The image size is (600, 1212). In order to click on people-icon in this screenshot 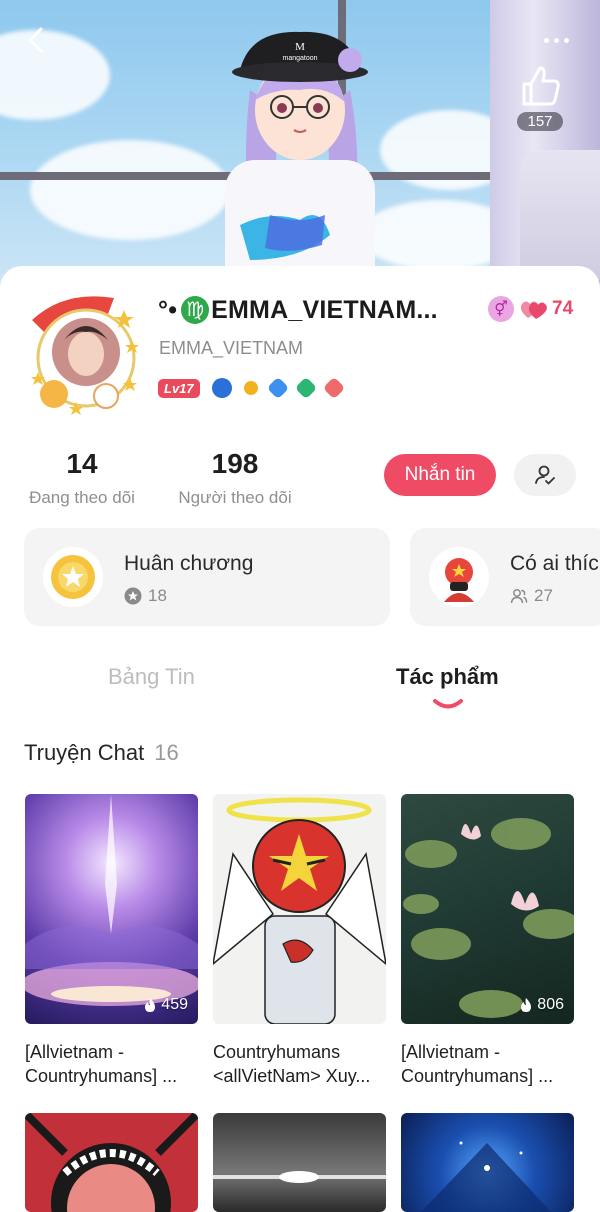, I will do `click(519, 596)`.